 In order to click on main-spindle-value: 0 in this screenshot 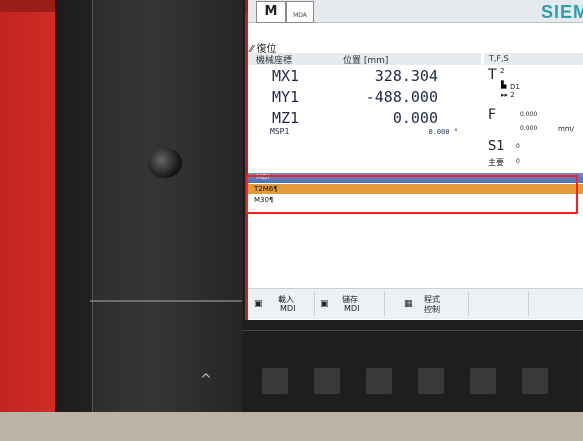, I will do `click(518, 161)`.